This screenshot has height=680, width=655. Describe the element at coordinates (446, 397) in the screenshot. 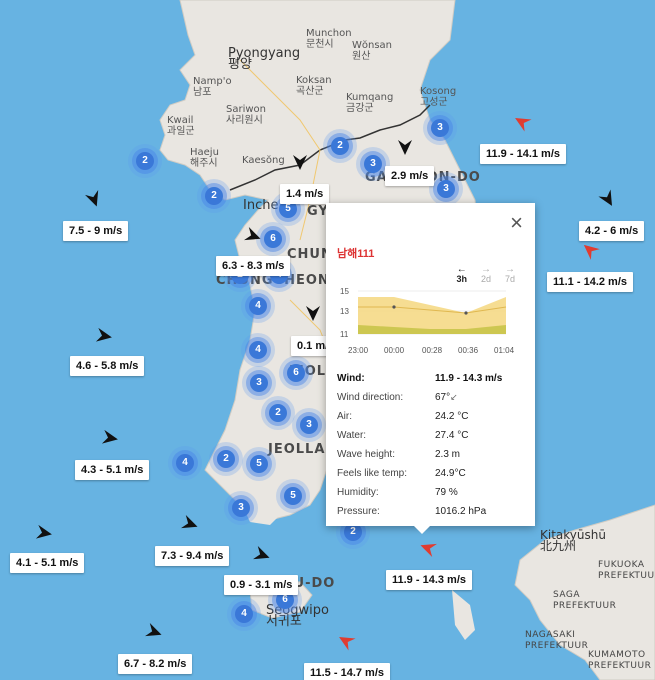

I see `detail-value: 67°↙` at that location.